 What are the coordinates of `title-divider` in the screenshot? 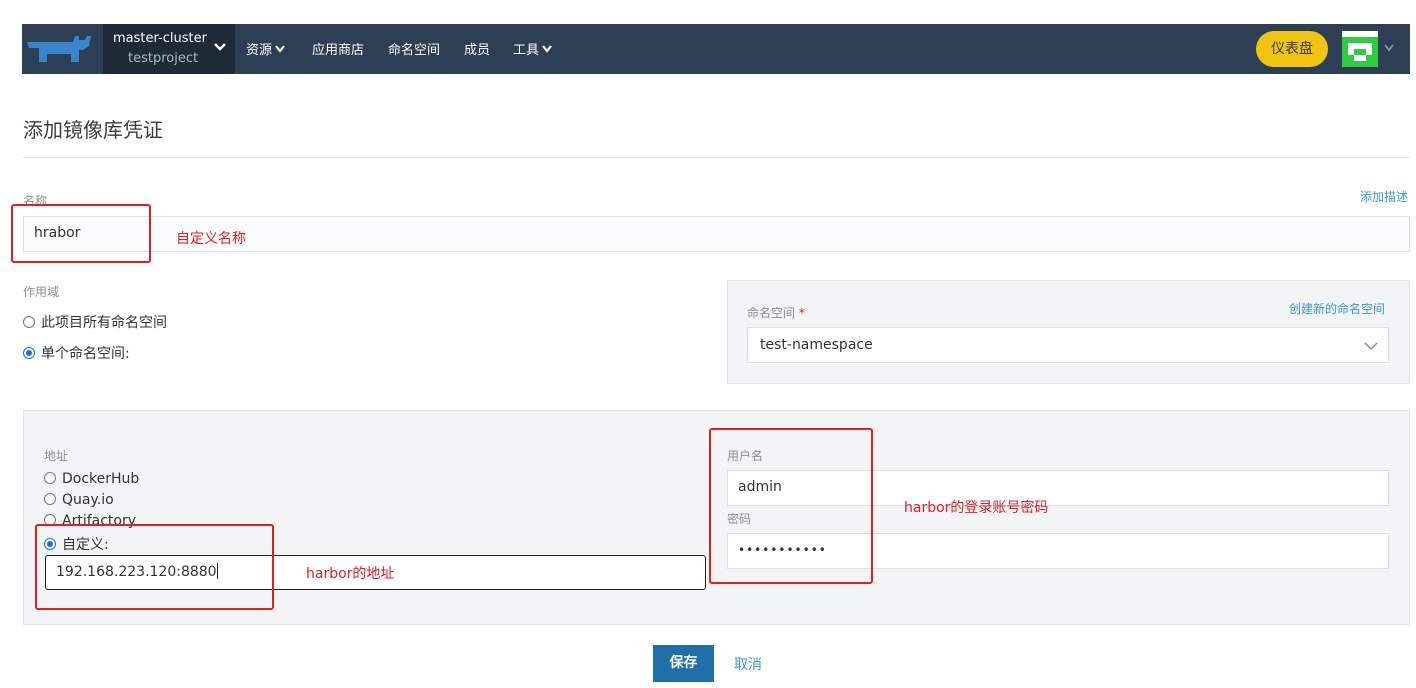 It's located at (716, 157).